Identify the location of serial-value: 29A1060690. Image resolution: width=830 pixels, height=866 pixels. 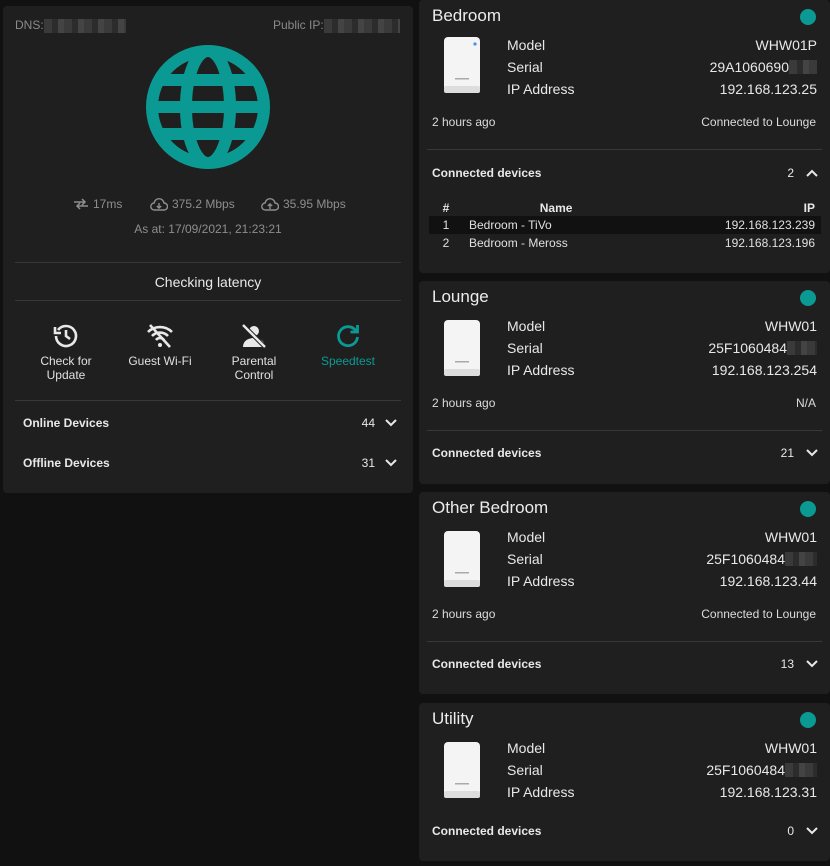
(749, 67).